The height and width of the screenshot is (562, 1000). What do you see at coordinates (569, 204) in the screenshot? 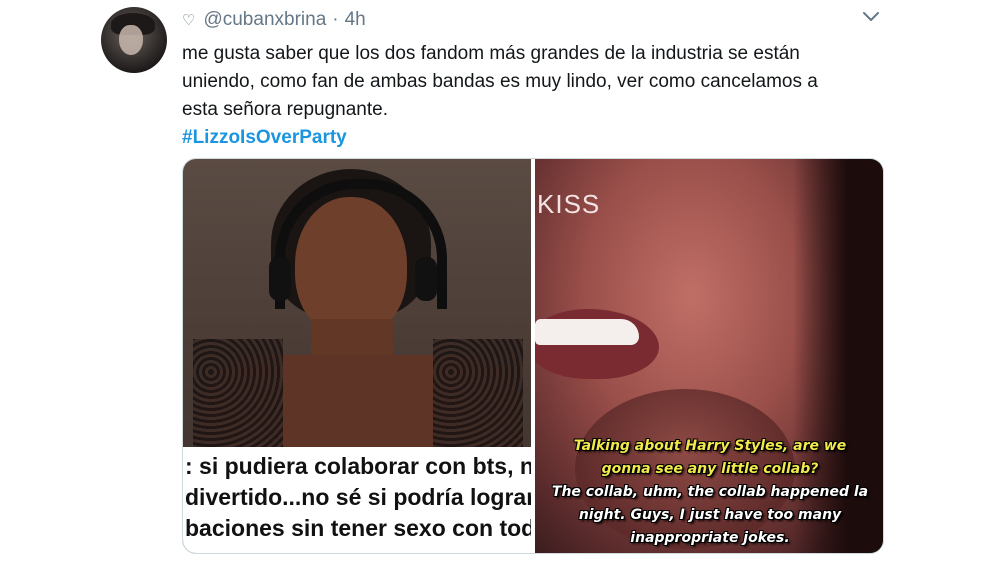
I see `kiss-logo-label: KISS` at bounding box center [569, 204].